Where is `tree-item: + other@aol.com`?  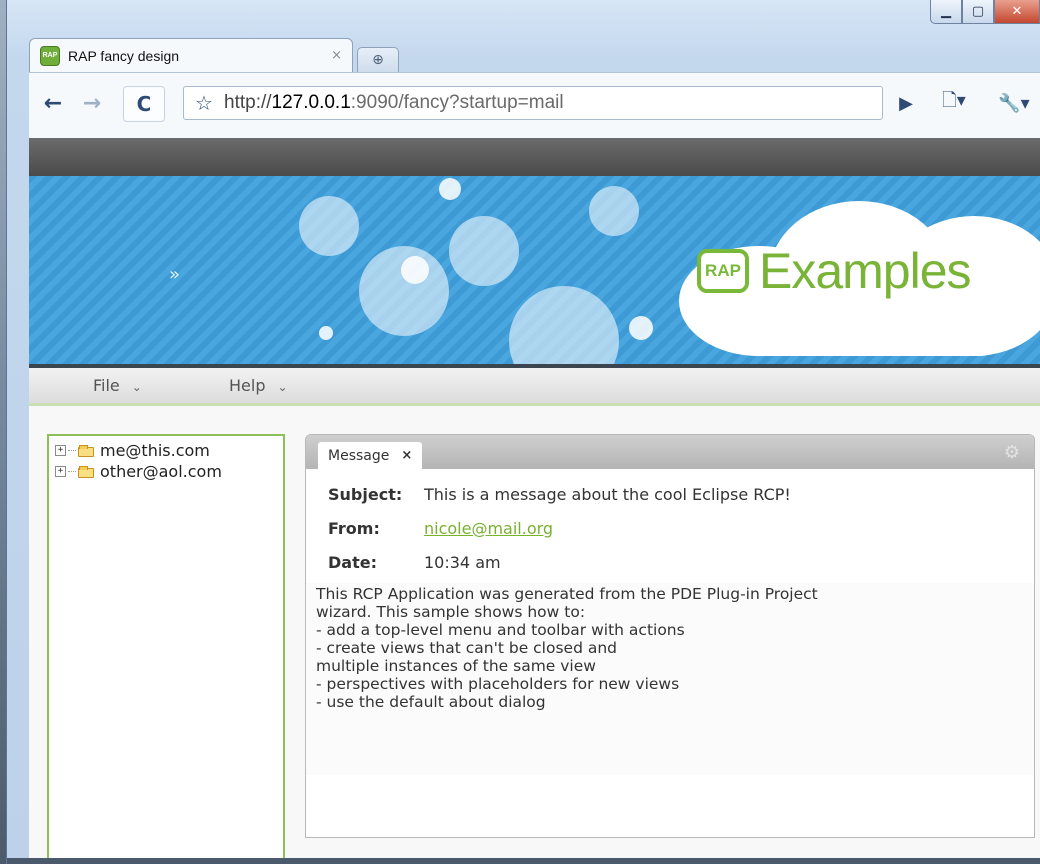 tree-item: + other@aol.com is located at coordinates (166, 471).